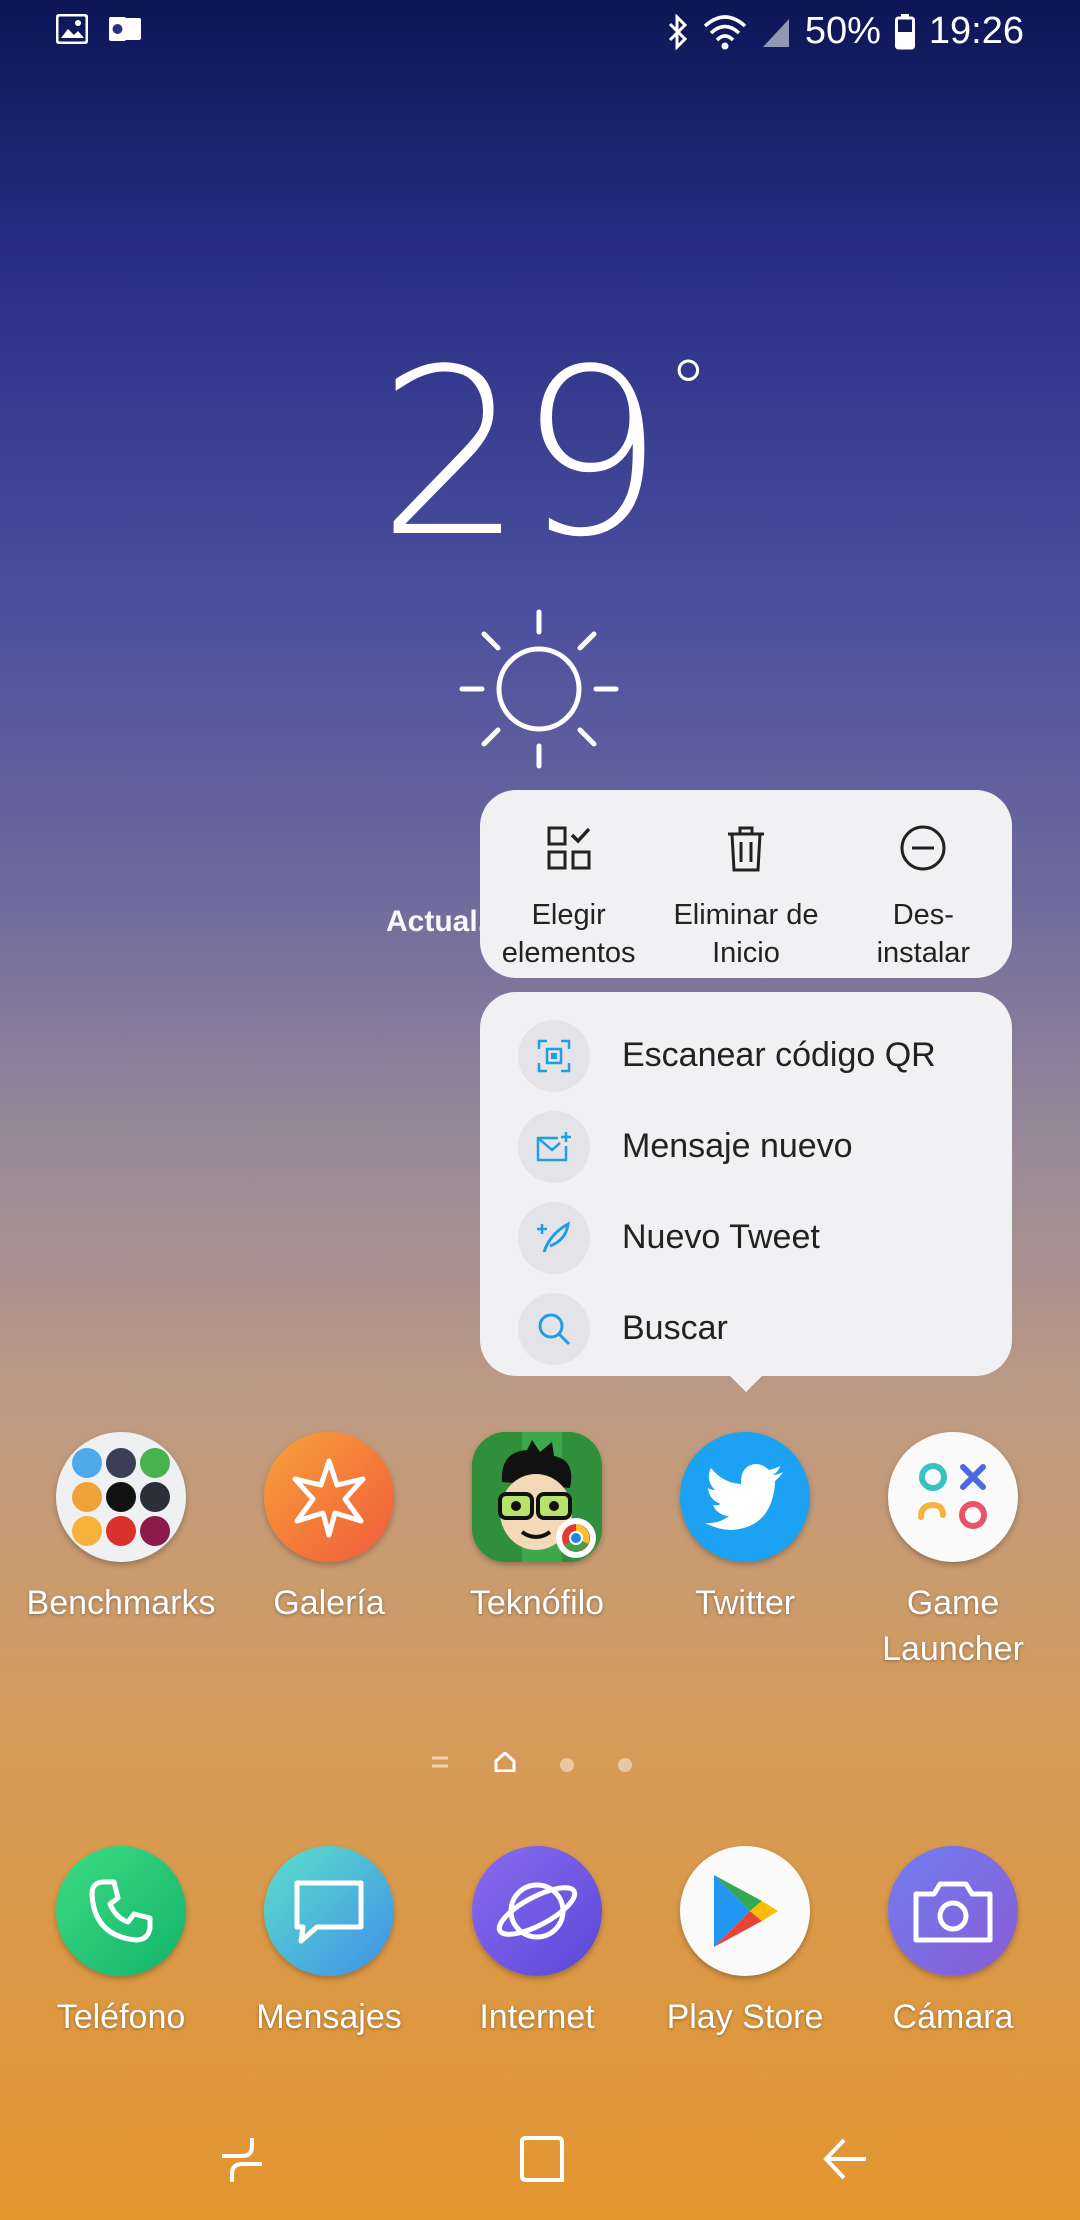 This screenshot has height=2220, width=1080. Describe the element at coordinates (842, 31) in the screenshot. I see `battery-percentage: 50%` at that location.